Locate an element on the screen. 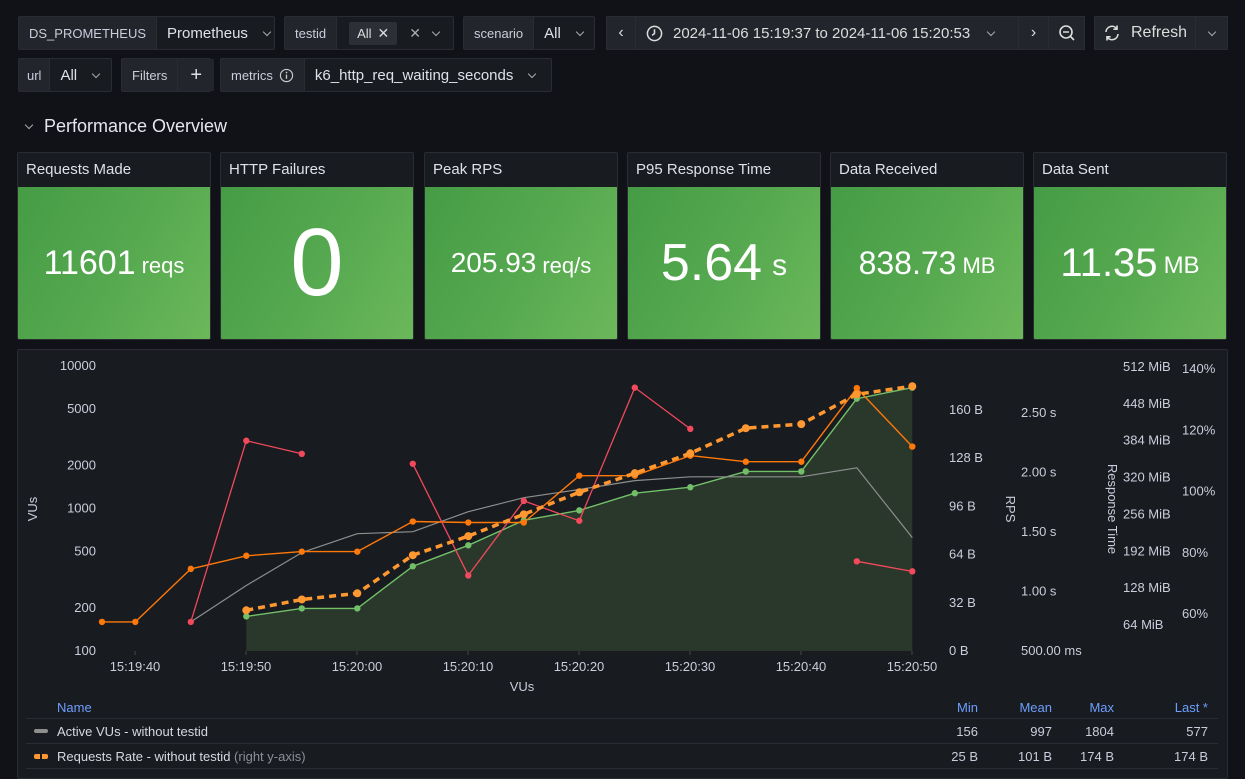 This screenshot has width=1245, height=779. y-right-tick-label: 192 MiB is located at coordinates (1147, 550).